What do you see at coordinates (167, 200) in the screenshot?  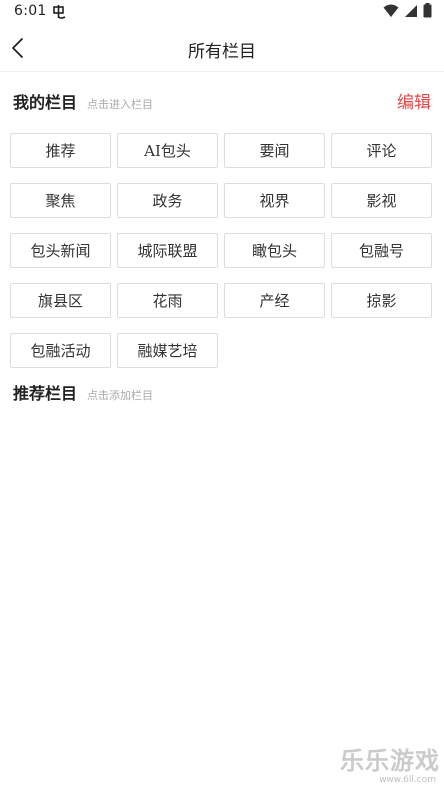 I see `channel-item: 政务` at bounding box center [167, 200].